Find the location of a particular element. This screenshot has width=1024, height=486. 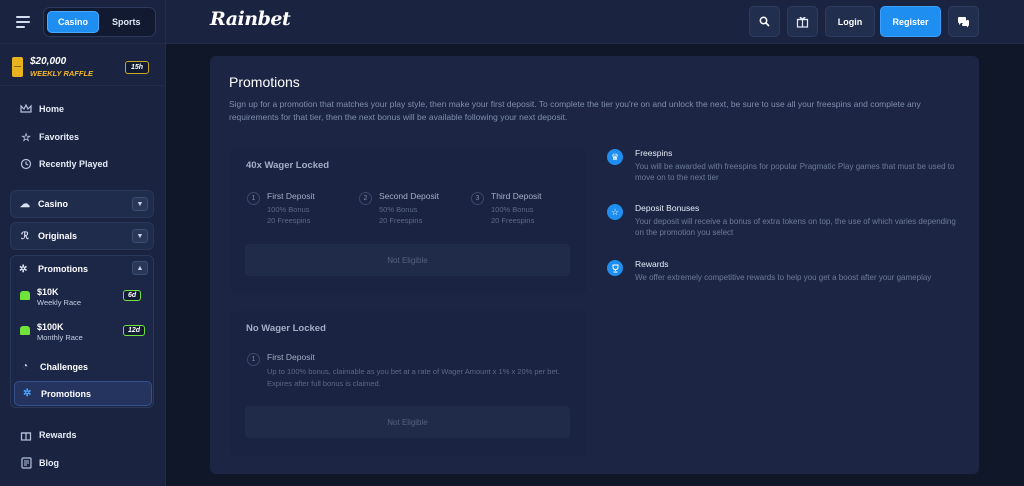

history-icon is located at coordinates (26, 164).